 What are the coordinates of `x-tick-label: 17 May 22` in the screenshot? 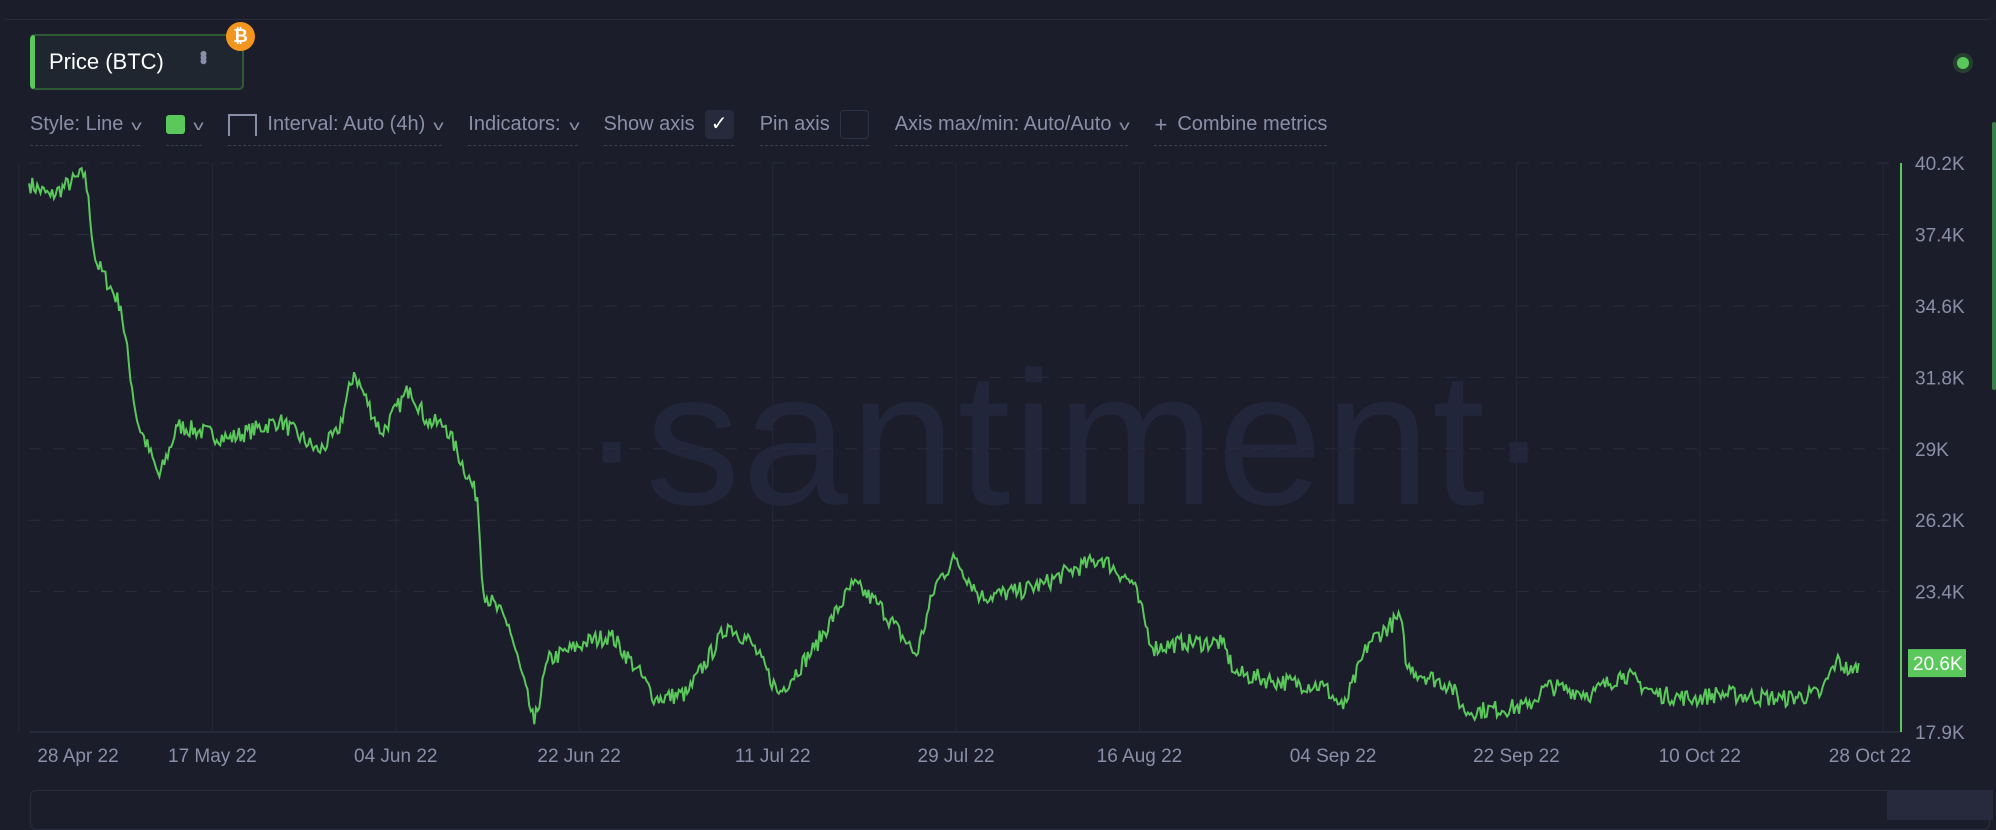 It's located at (212, 756).